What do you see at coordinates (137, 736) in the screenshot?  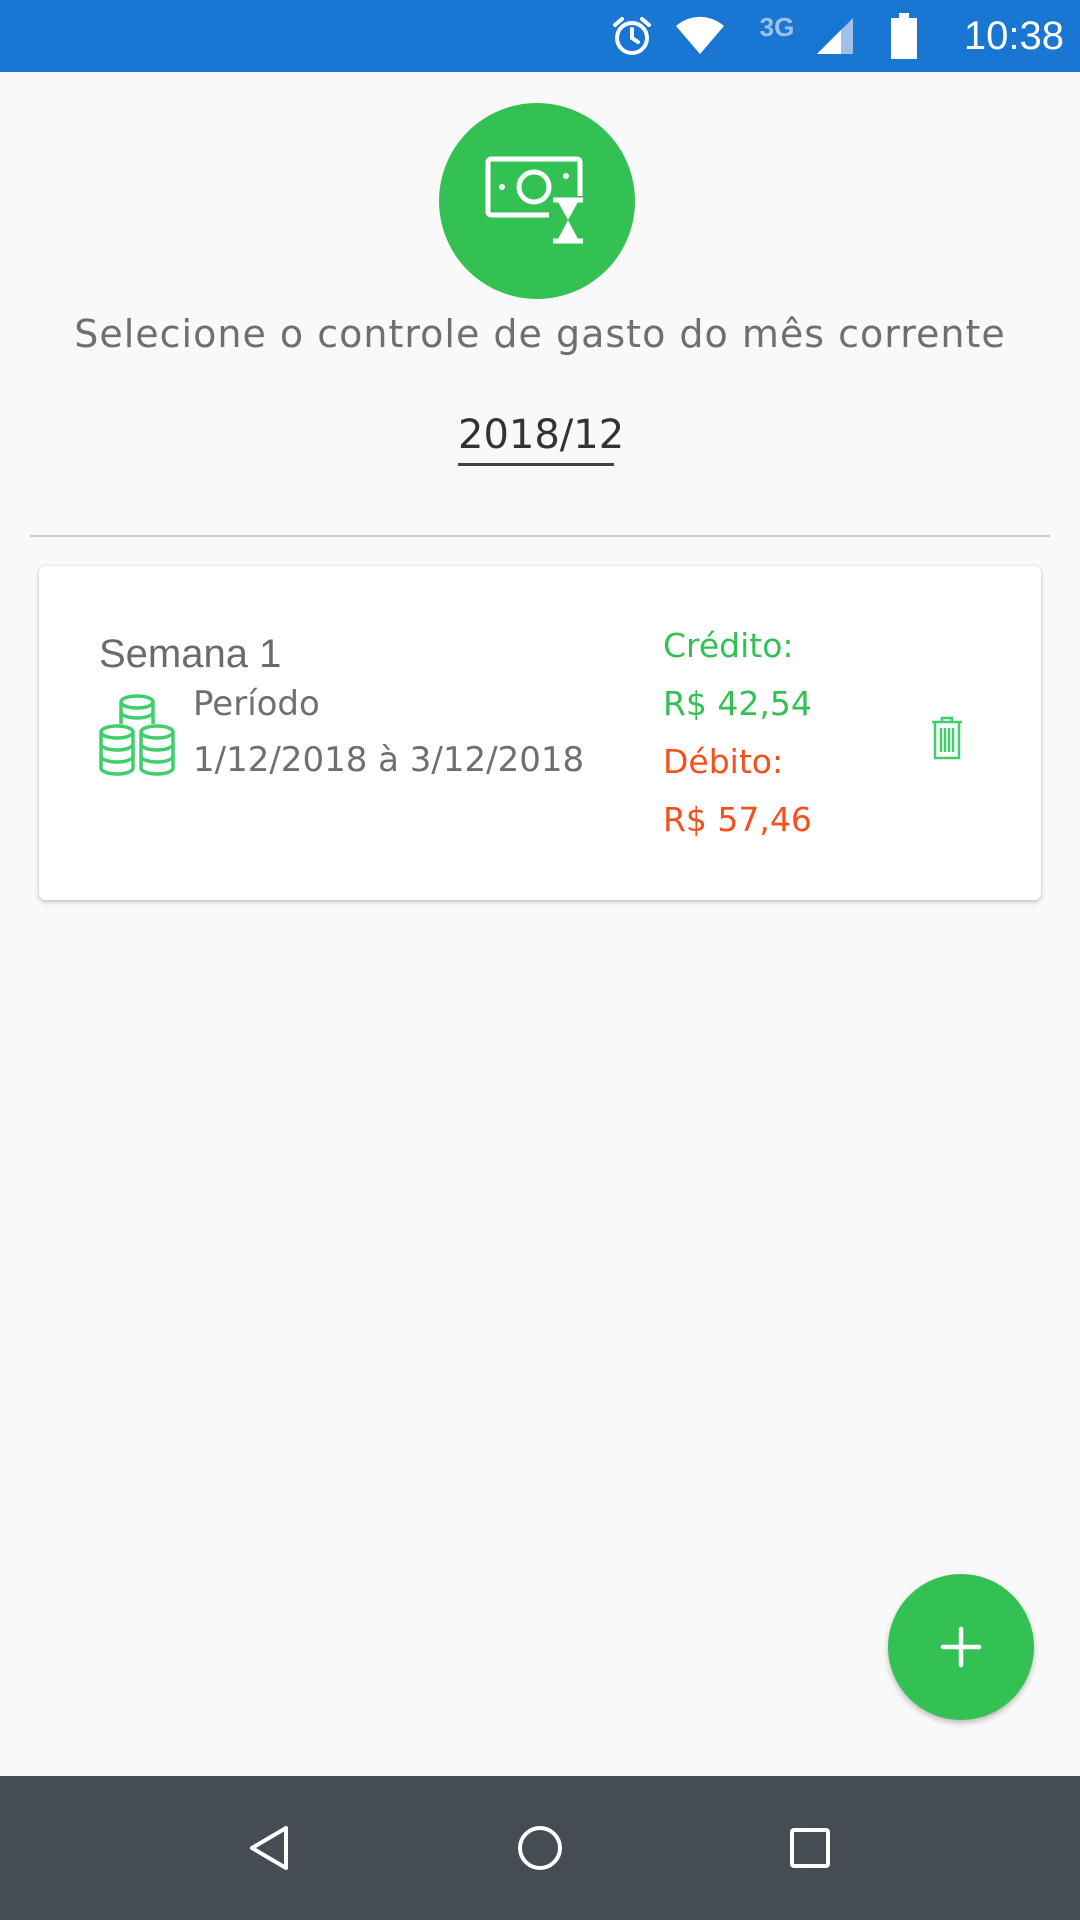 I see `coins-icon` at bounding box center [137, 736].